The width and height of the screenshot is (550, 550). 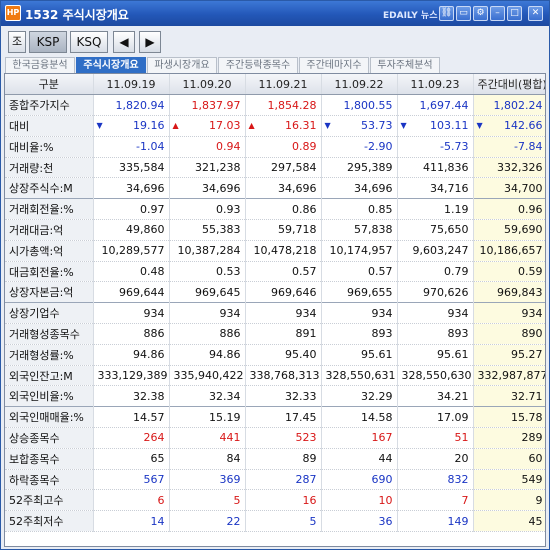 What do you see at coordinates (275, 209) in the screenshot?
I see `table-row: 거래회전율:% 0.97 0.93 0.86 0.85 1.19 0.96` at bounding box center [275, 209].